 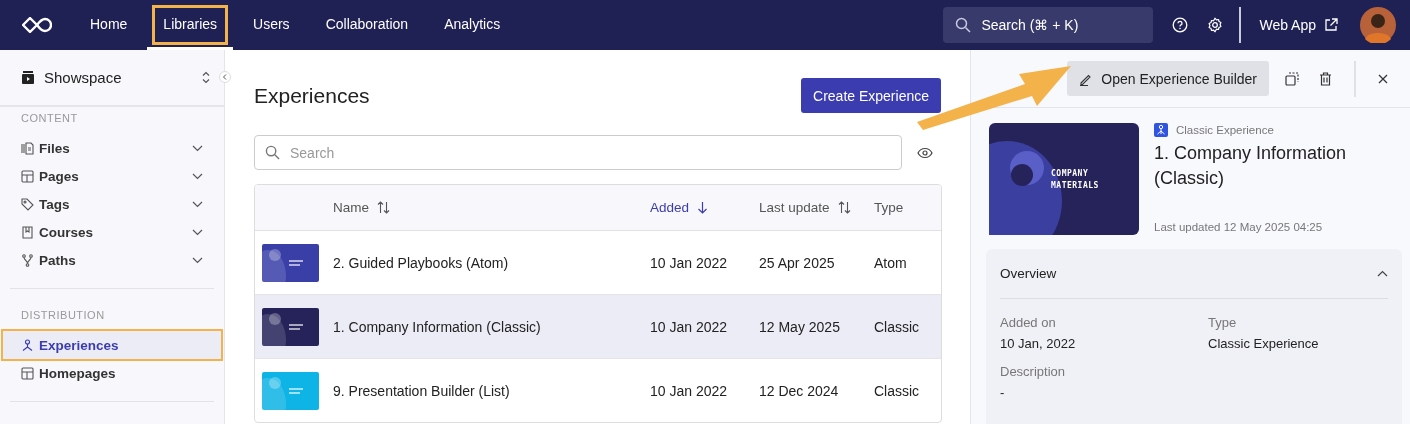 What do you see at coordinates (797, 262) in the screenshot?
I see `table-cell-text: 25 Apr 2025` at bounding box center [797, 262].